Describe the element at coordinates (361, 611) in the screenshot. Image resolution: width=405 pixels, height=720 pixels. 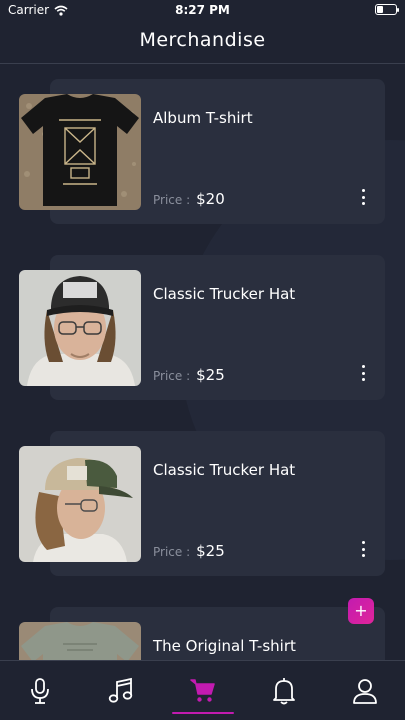
I see `add-button: +` at that location.